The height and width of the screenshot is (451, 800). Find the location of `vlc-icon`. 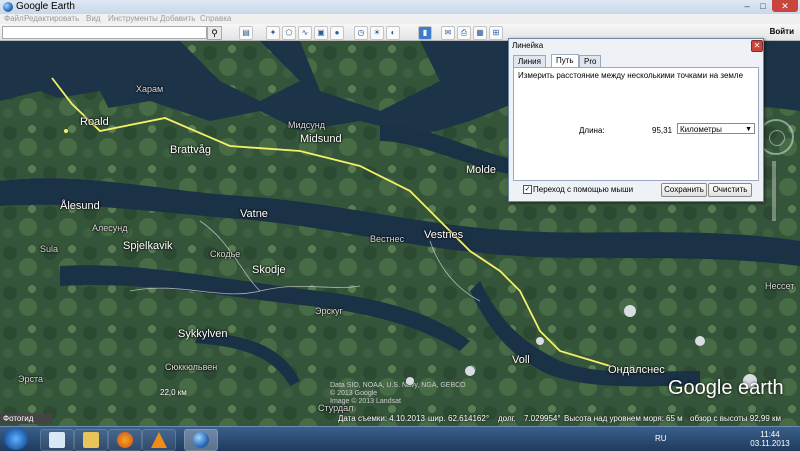

vlc-icon is located at coordinates (159, 440).